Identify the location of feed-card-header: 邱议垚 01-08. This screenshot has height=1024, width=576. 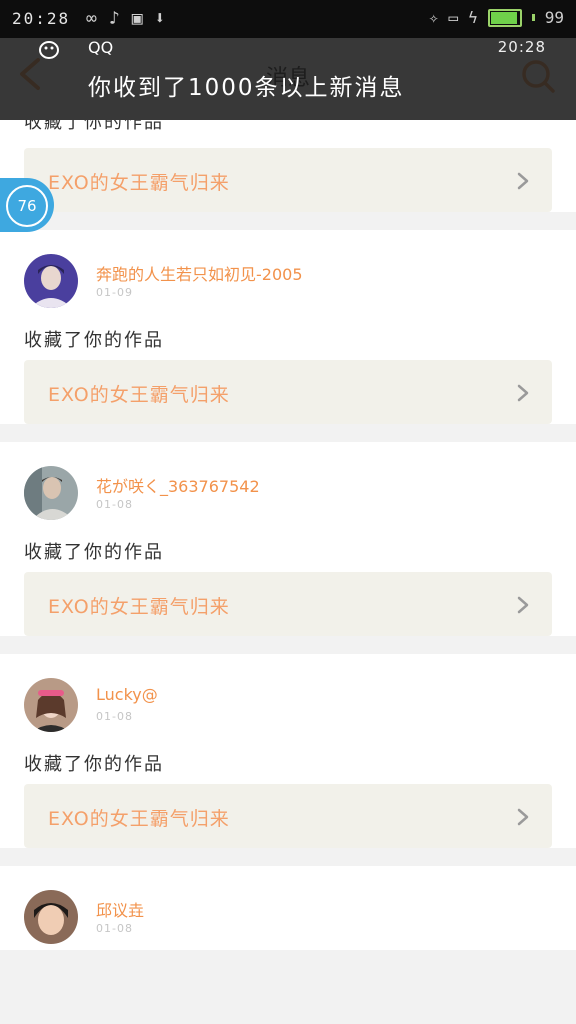
(288, 908).